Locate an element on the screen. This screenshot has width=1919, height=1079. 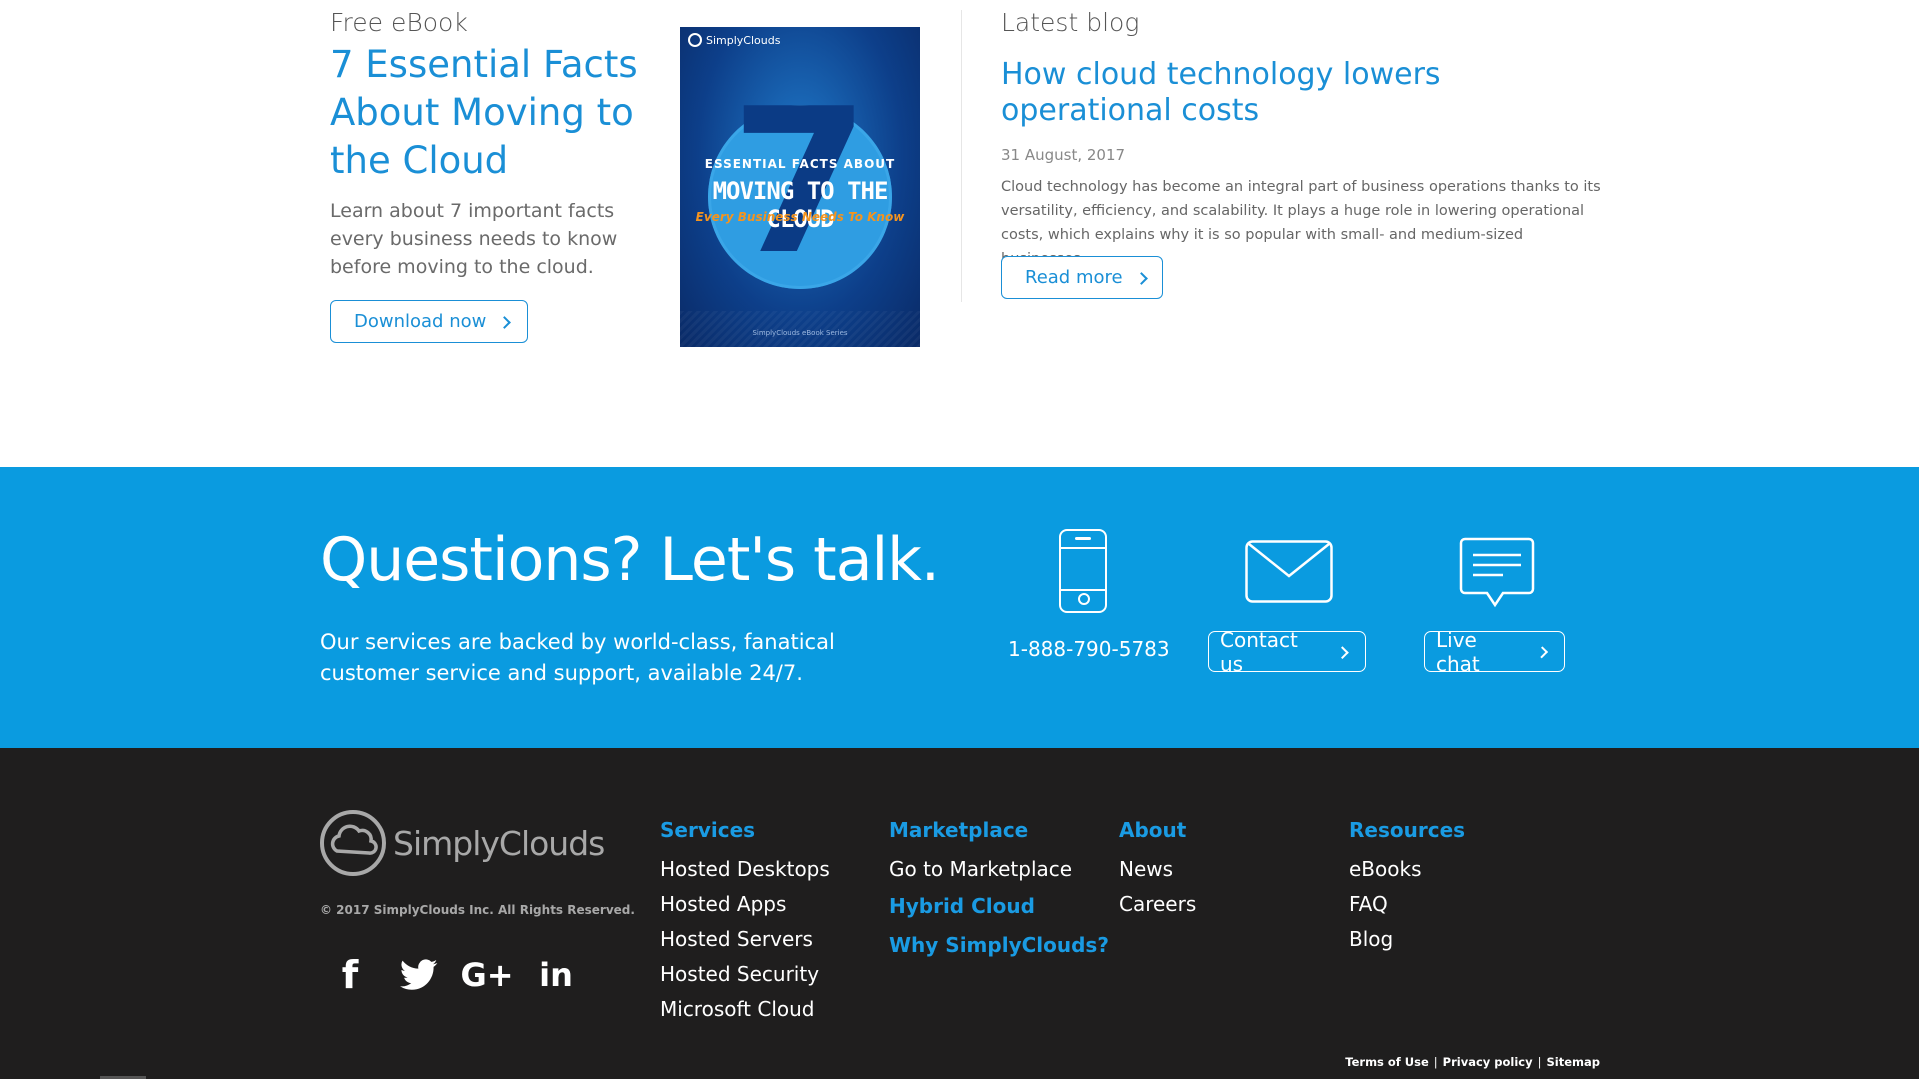
logo-text: SimplyClouds is located at coordinates (499, 843).